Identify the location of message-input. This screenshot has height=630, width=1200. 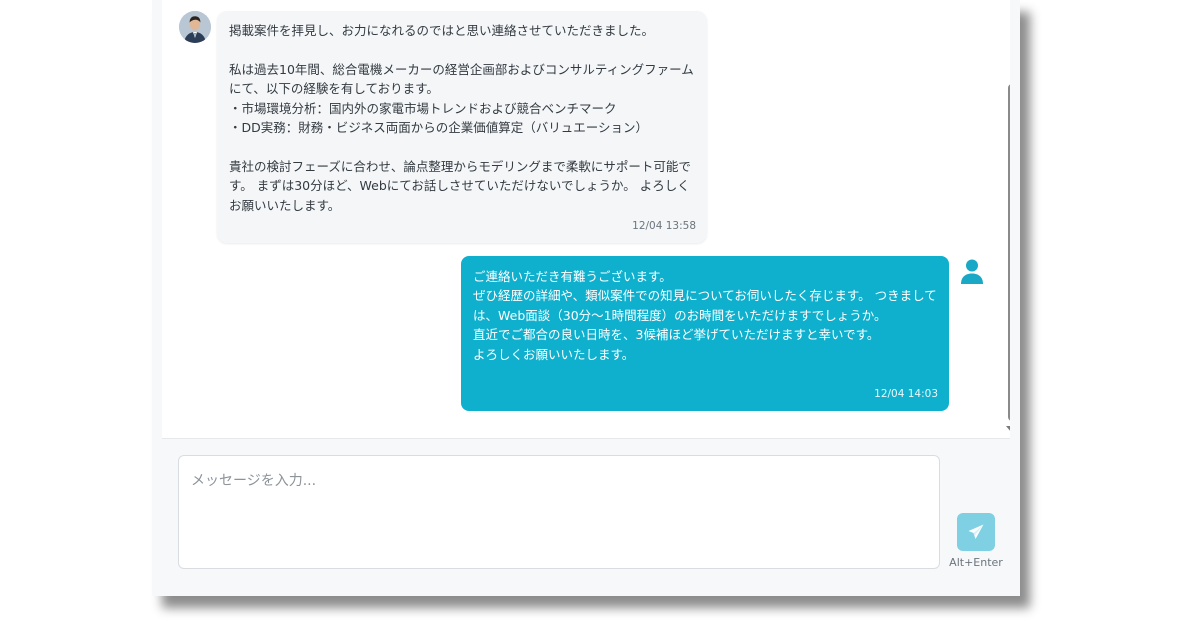
(559, 512).